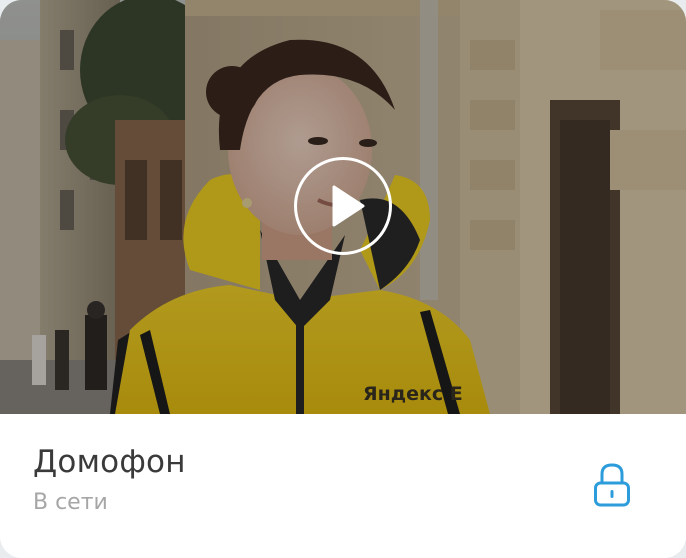  What do you see at coordinates (348, 206) in the screenshot?
I see `play-icon` at bounding box center [348, 206].